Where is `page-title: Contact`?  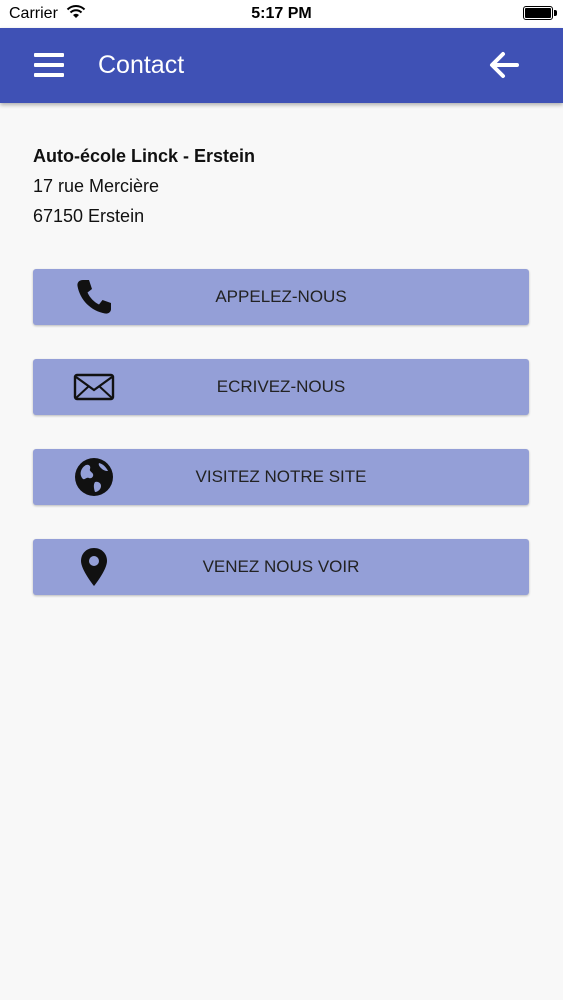
page-title: Contact is located at coordinates (141, 65).